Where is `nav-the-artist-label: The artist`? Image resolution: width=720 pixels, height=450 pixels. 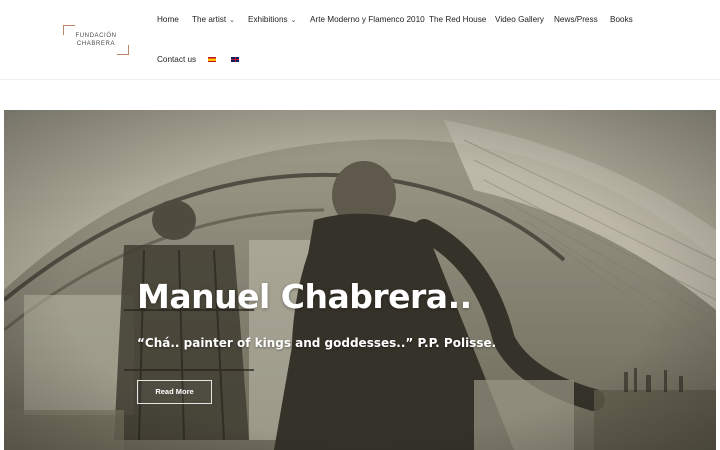
nav-the-artist-label: The artist is located at coordinates (209, 19).